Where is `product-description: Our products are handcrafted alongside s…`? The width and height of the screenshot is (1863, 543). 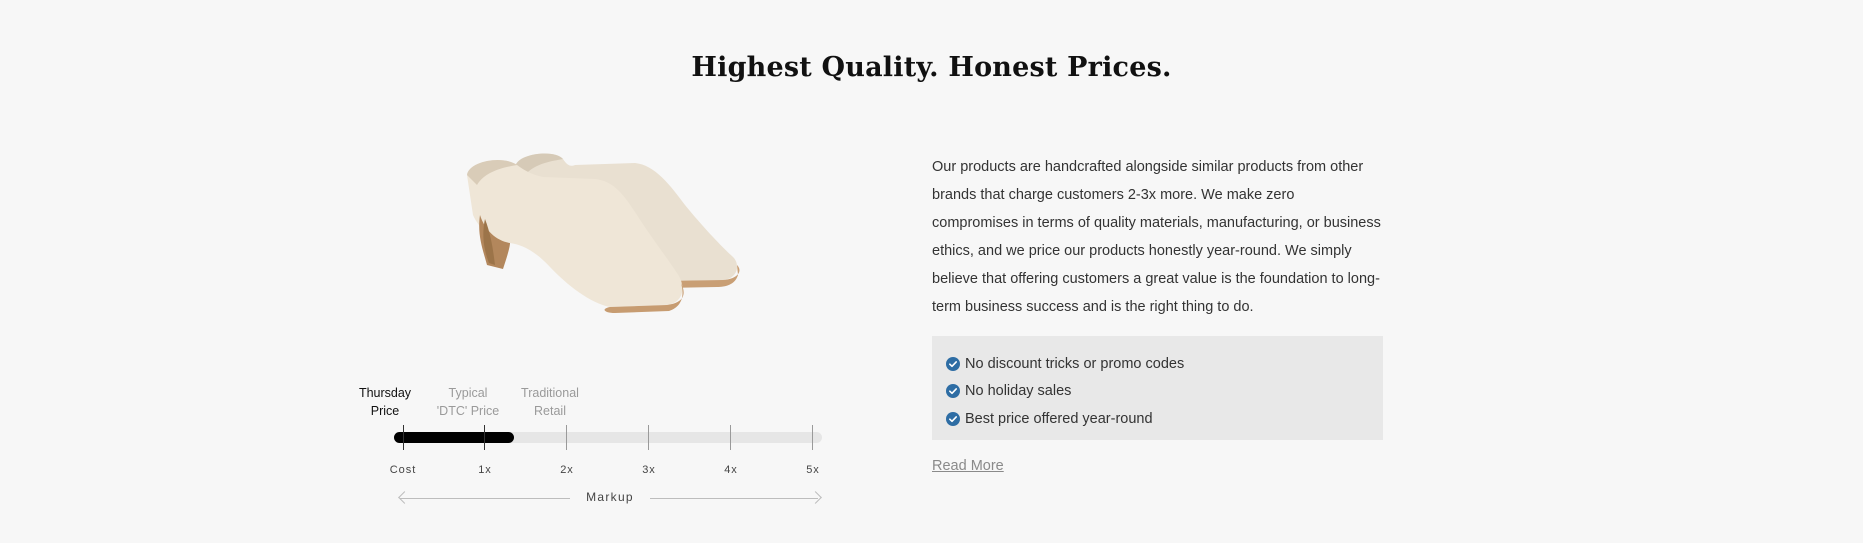 product-description: Our products are handcrafted alongside s… is located at coordinates (1156, 237).